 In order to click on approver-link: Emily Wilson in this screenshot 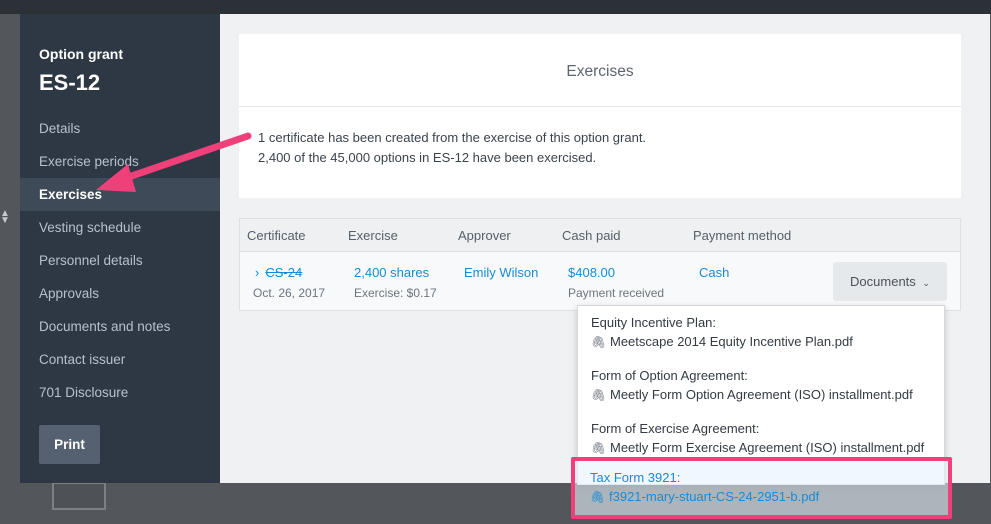, I will do `click(501, 272)`.